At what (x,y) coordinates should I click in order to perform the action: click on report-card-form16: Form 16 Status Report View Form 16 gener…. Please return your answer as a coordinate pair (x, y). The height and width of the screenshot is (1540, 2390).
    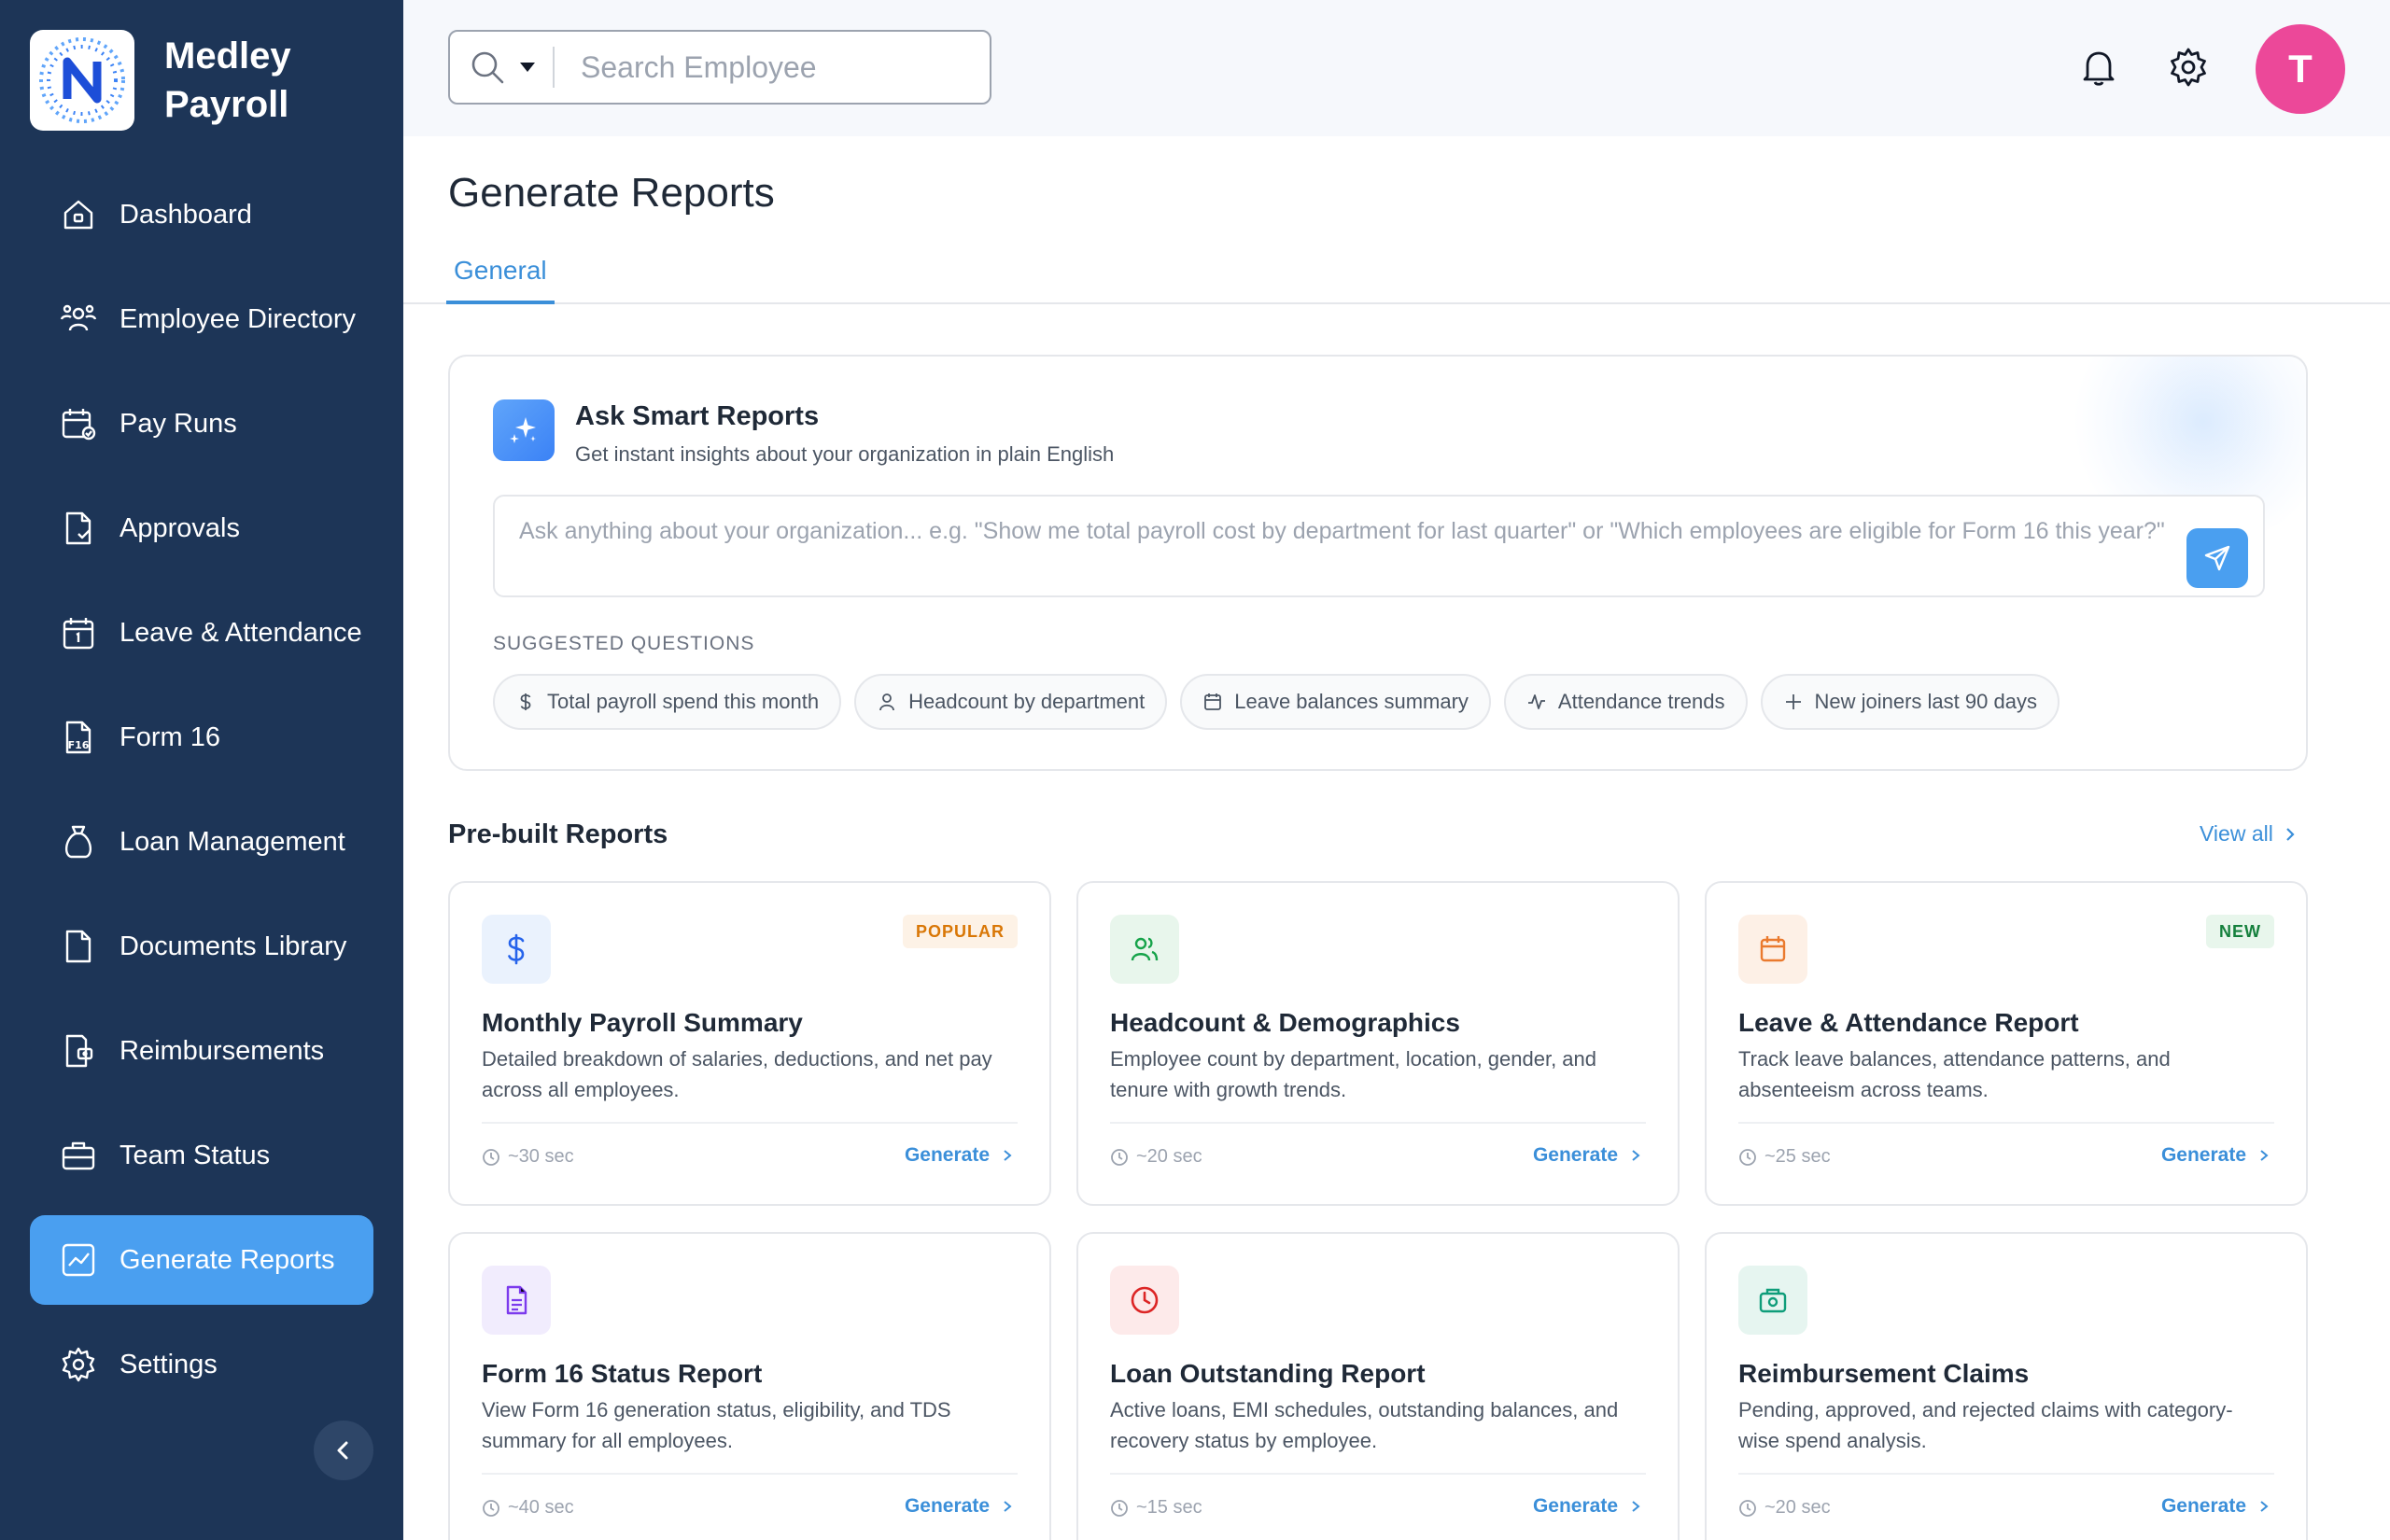
    Looking at the image, I should click on (749, 1386).